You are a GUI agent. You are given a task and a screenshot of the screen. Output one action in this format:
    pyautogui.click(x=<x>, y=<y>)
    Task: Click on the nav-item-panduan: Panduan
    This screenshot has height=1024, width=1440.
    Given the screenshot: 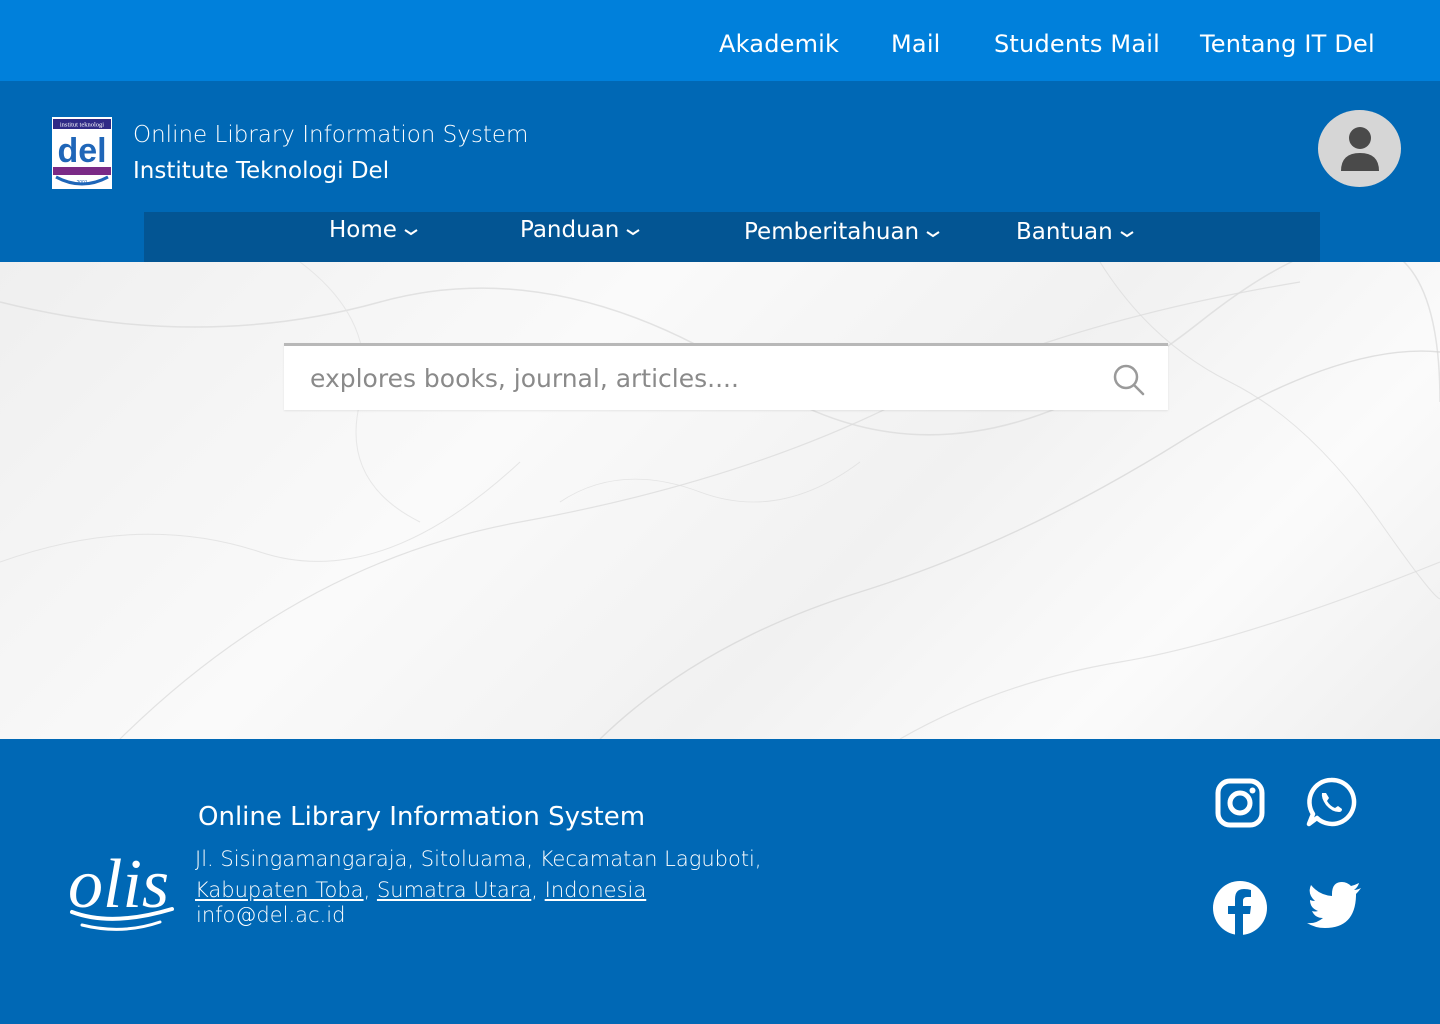 What is the action you would take?
    pyautogui.click(x=580, y=230)
    